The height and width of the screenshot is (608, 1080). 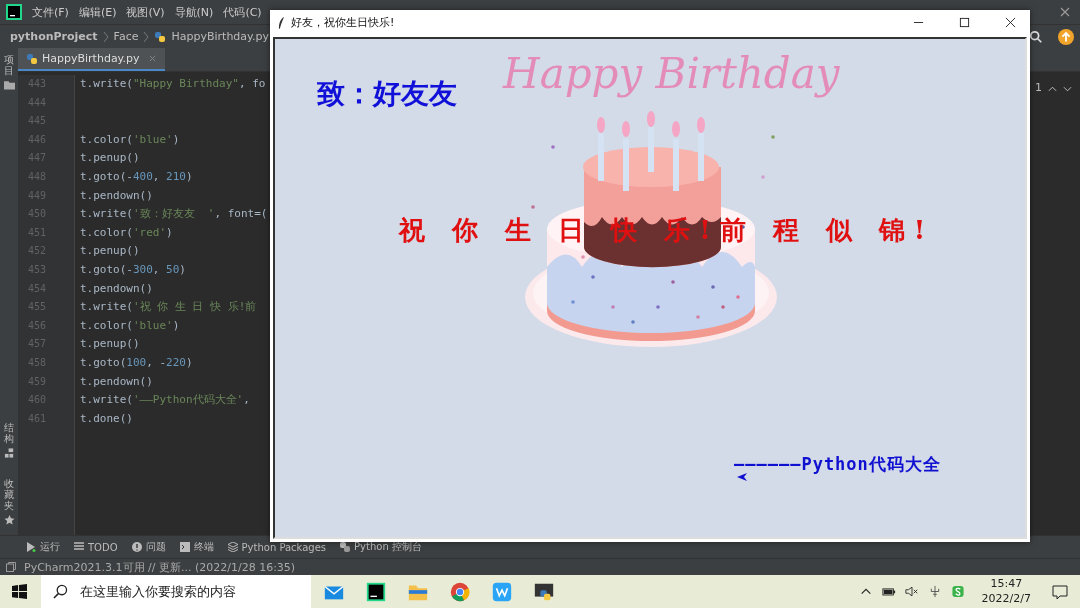 What do you see at coordinates (1010, 22) in the screenshot?
I see `close-icon` at bounding box center [1010, 22].